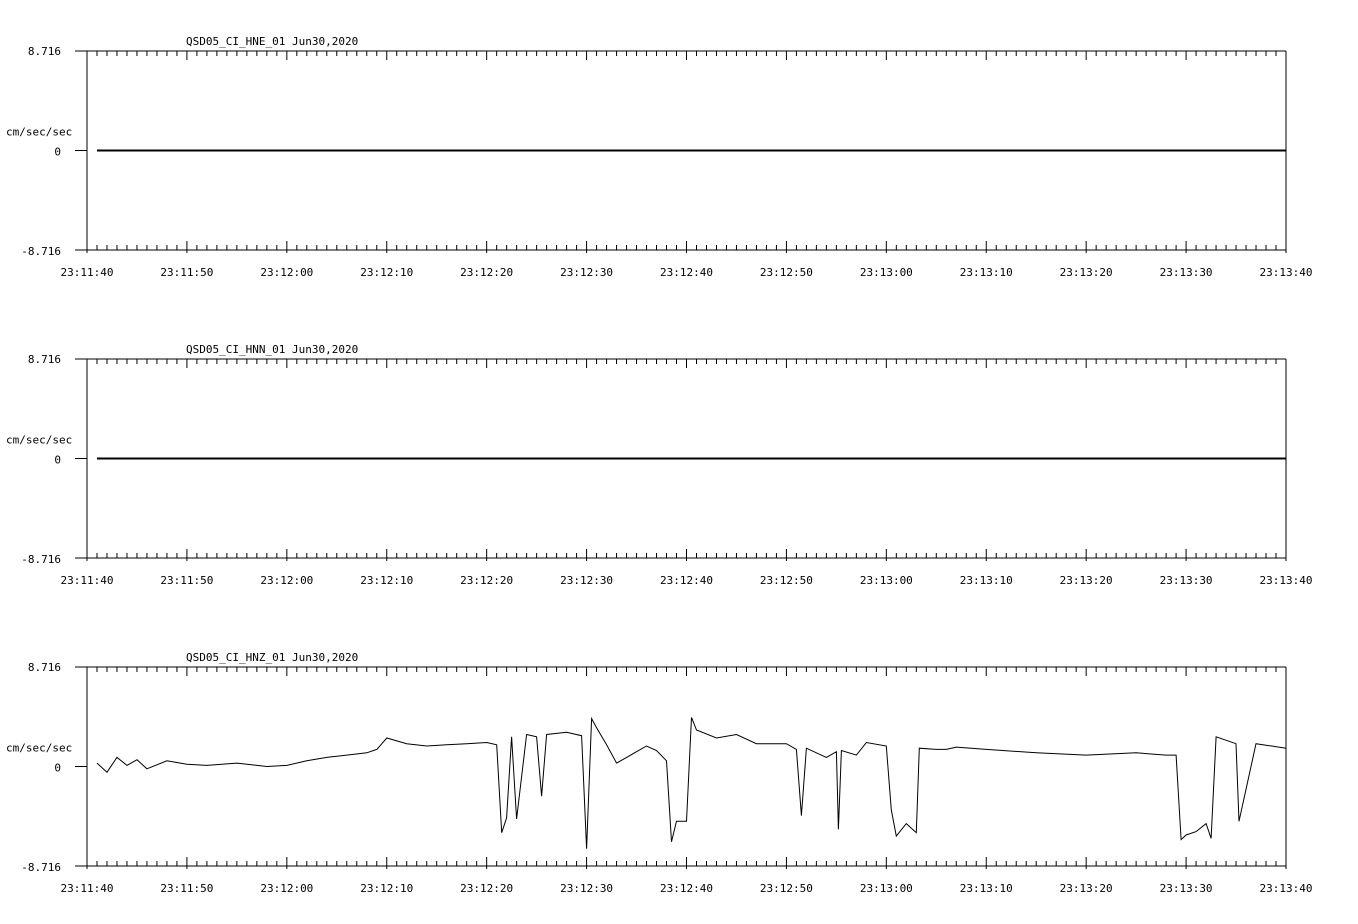  I want to click on panel-title: QSD05_CI_HNE_01 Jun30,2020, so click(272, 41).